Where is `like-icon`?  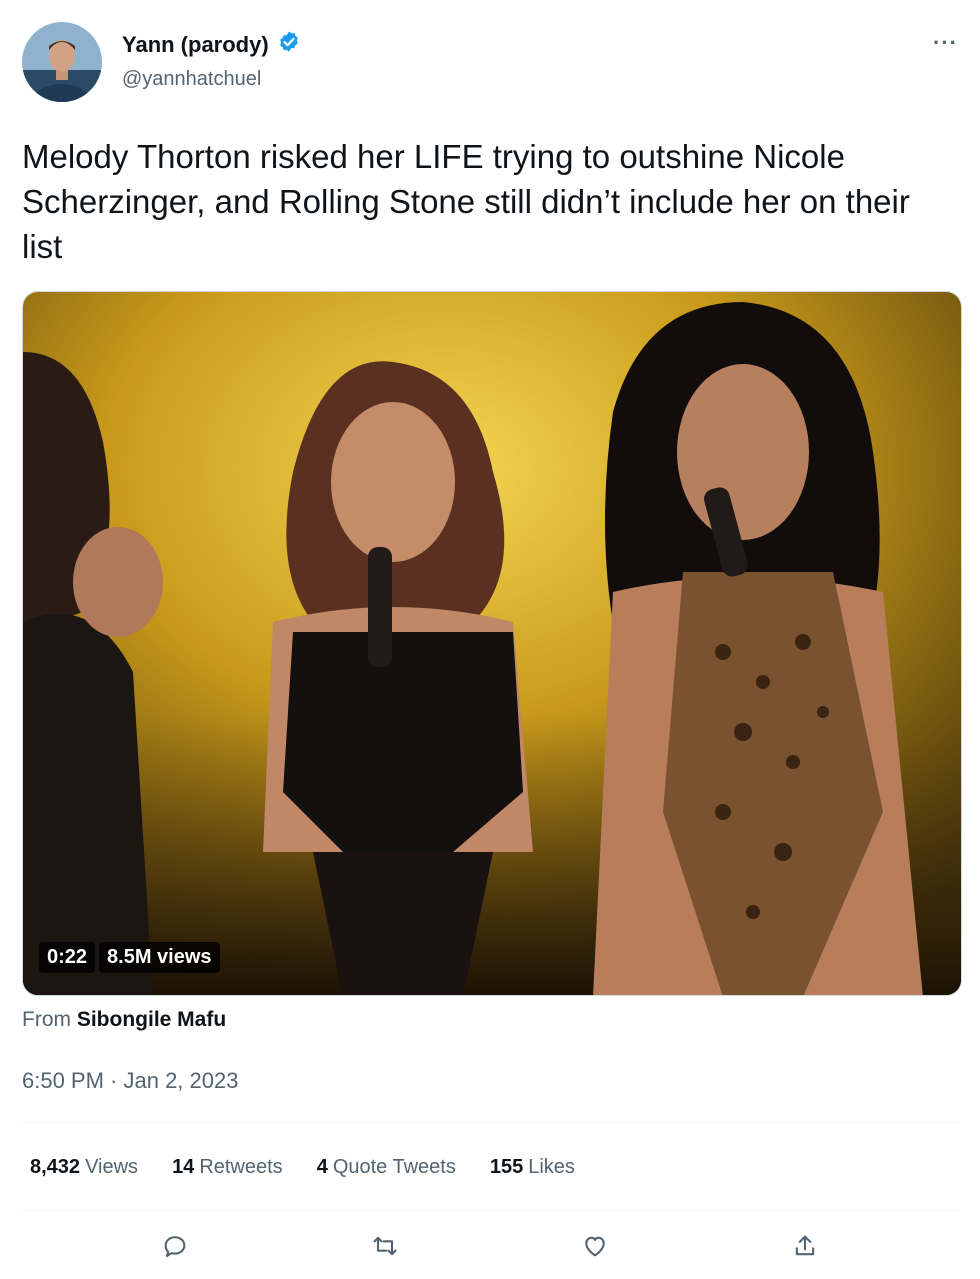
like-icon is located at coordinates (595, 1248).